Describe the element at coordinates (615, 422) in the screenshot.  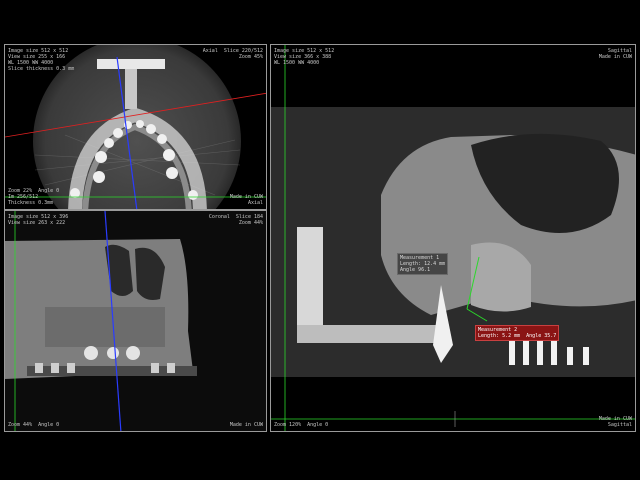
I see `sagittal-overlay-bottom-right: Made in CUW Sagittal` at that location.